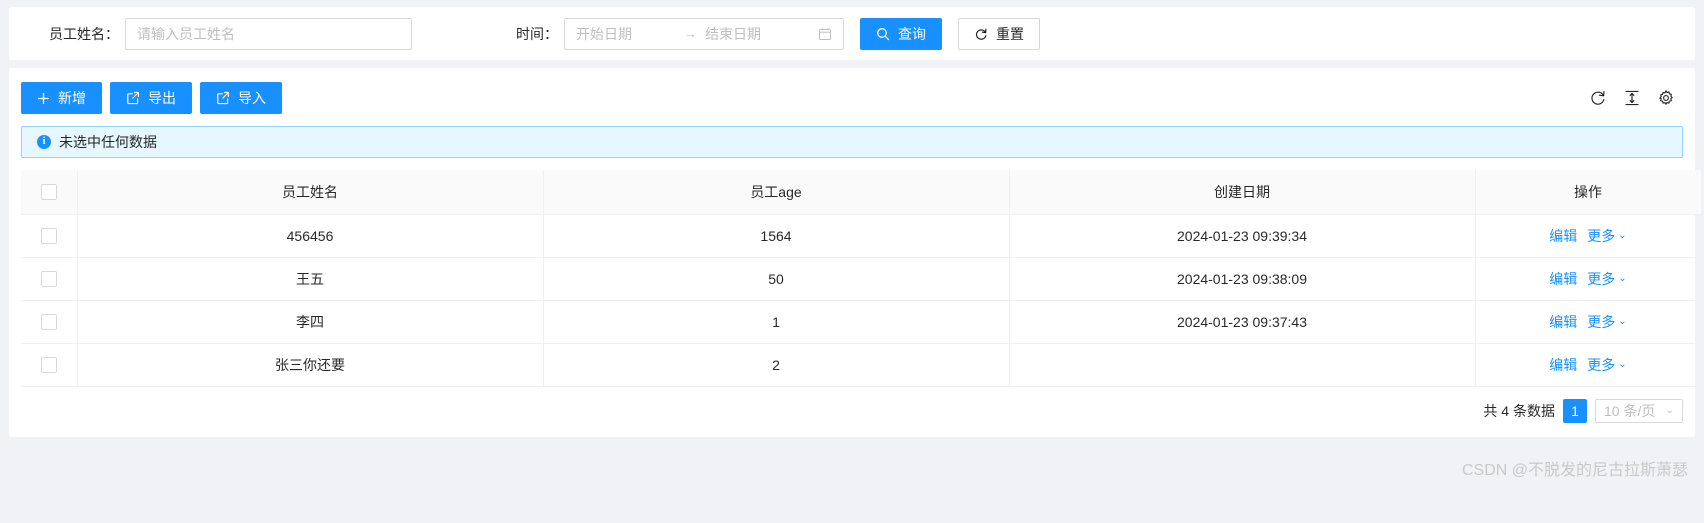 The width and height of the screenshot is (1704, 523). I want to click on select-all-checkbox, so click(49, 192).